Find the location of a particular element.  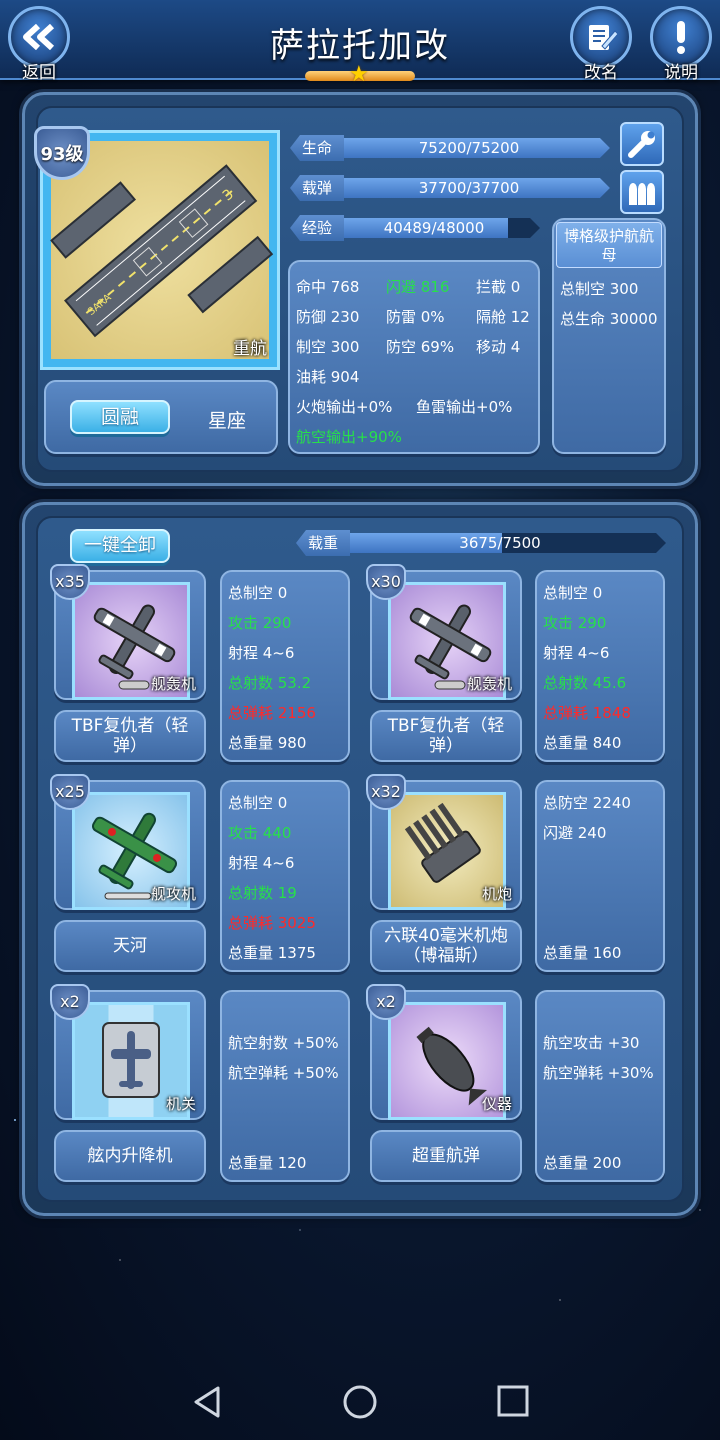

equip-stat: 攻击 440 is located at coordinates (260, 833).